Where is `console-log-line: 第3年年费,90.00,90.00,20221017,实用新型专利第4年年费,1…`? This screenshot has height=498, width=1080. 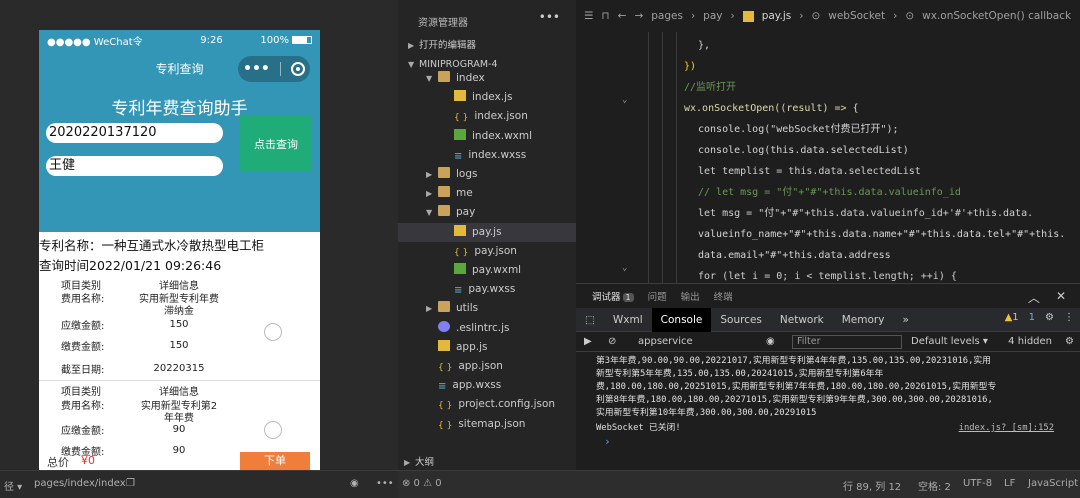 console-log-line: 第3年年费,90.00,90.00,20221017,实用新型专利第4年年费,1… is located at coordinates (793, 361).